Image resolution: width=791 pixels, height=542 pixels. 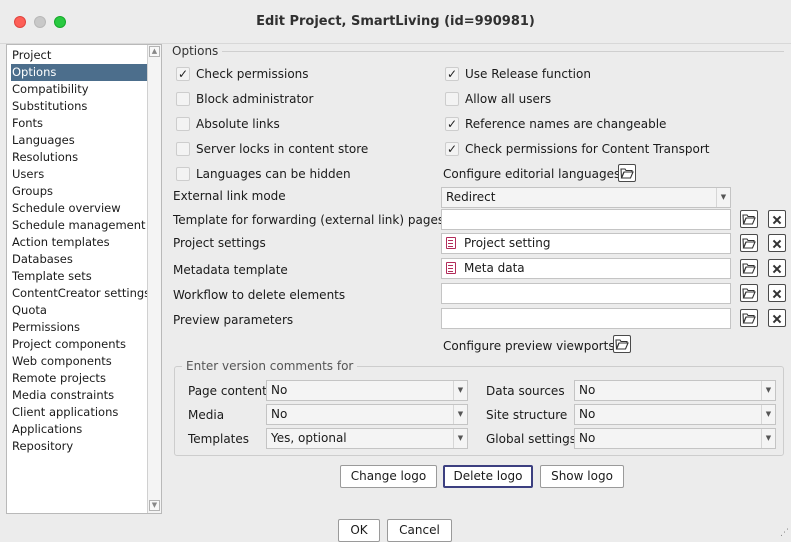 I want to click on page-content-label: Page content, so click(x=227, y=391).